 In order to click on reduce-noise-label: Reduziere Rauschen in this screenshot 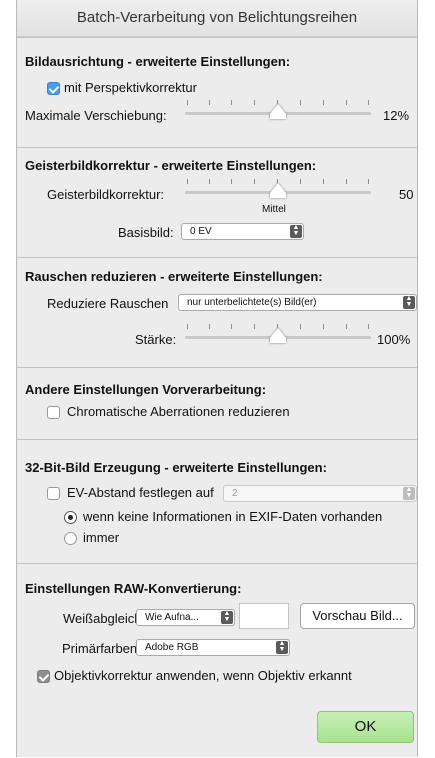, I will do `click(108, 303)`.